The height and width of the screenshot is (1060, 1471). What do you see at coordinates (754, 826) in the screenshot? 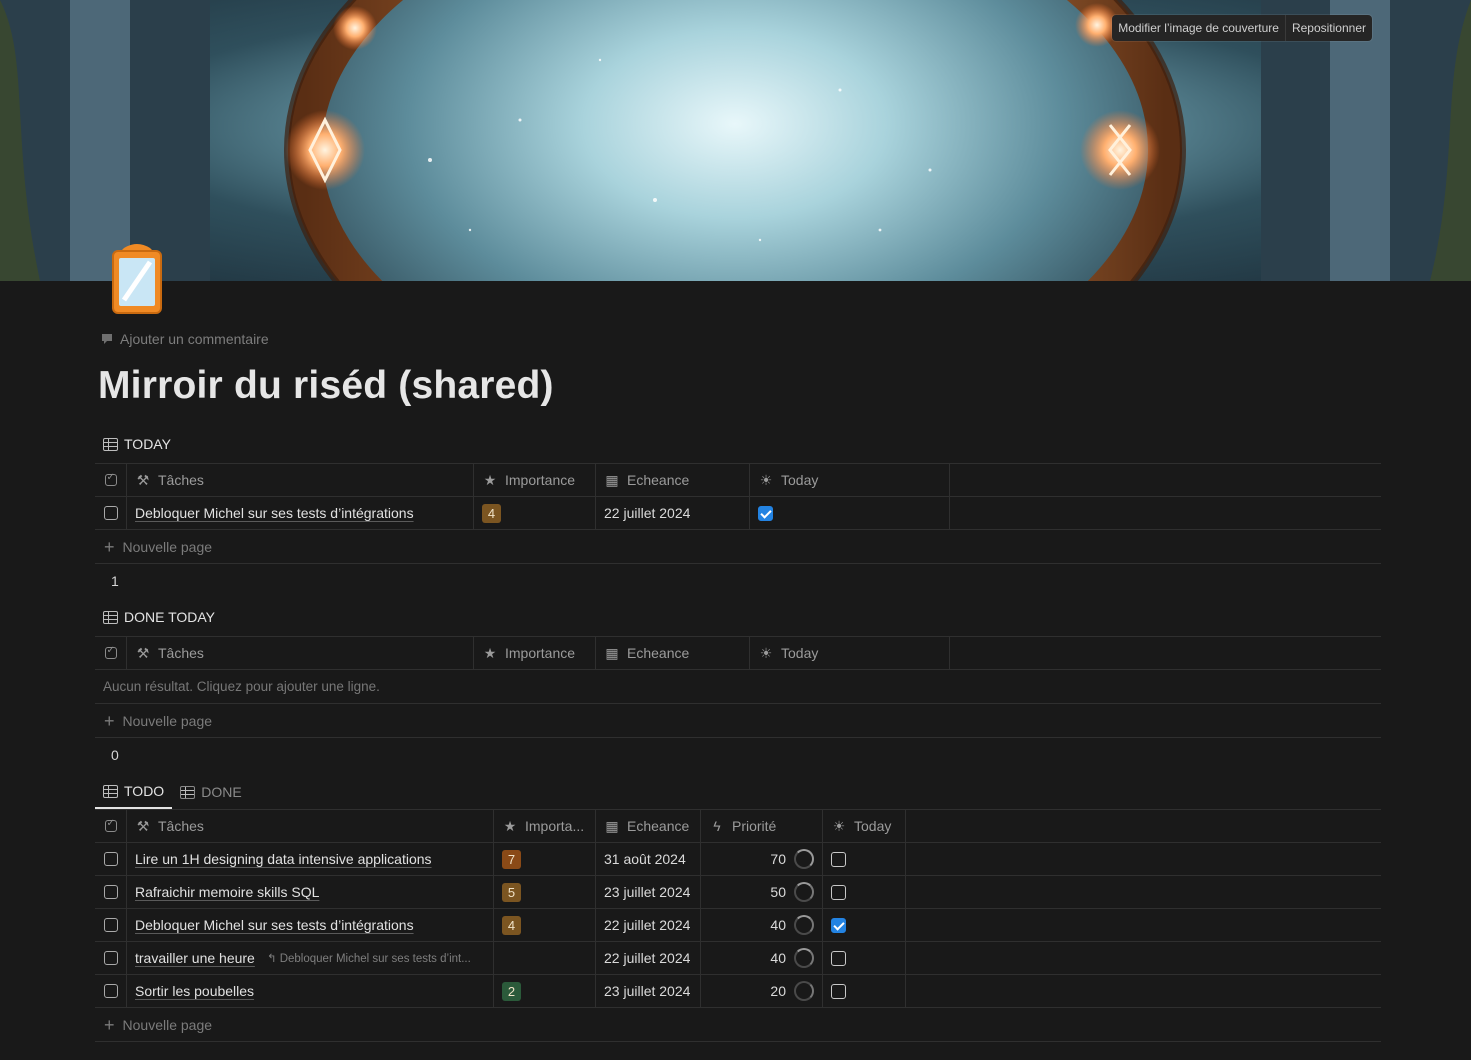
I see `column-label: Priorité` at bounding box center [754, 826].